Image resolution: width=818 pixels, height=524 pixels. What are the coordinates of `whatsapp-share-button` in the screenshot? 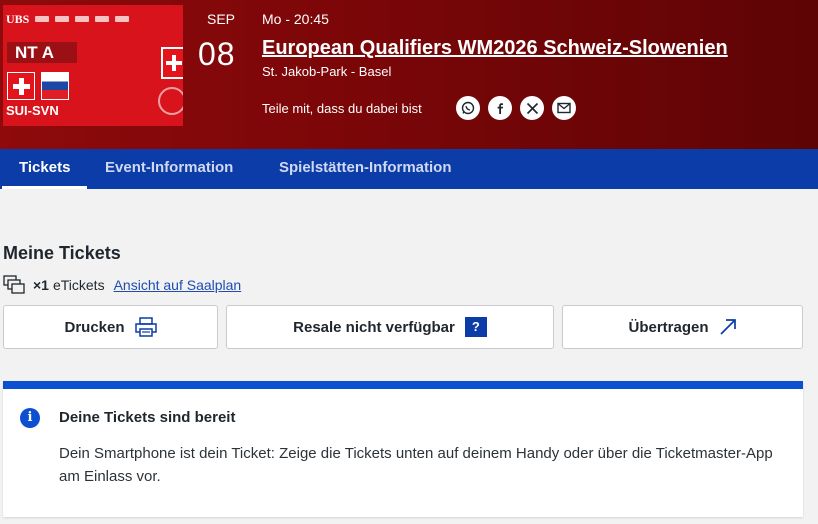 It's located at (468, 108).